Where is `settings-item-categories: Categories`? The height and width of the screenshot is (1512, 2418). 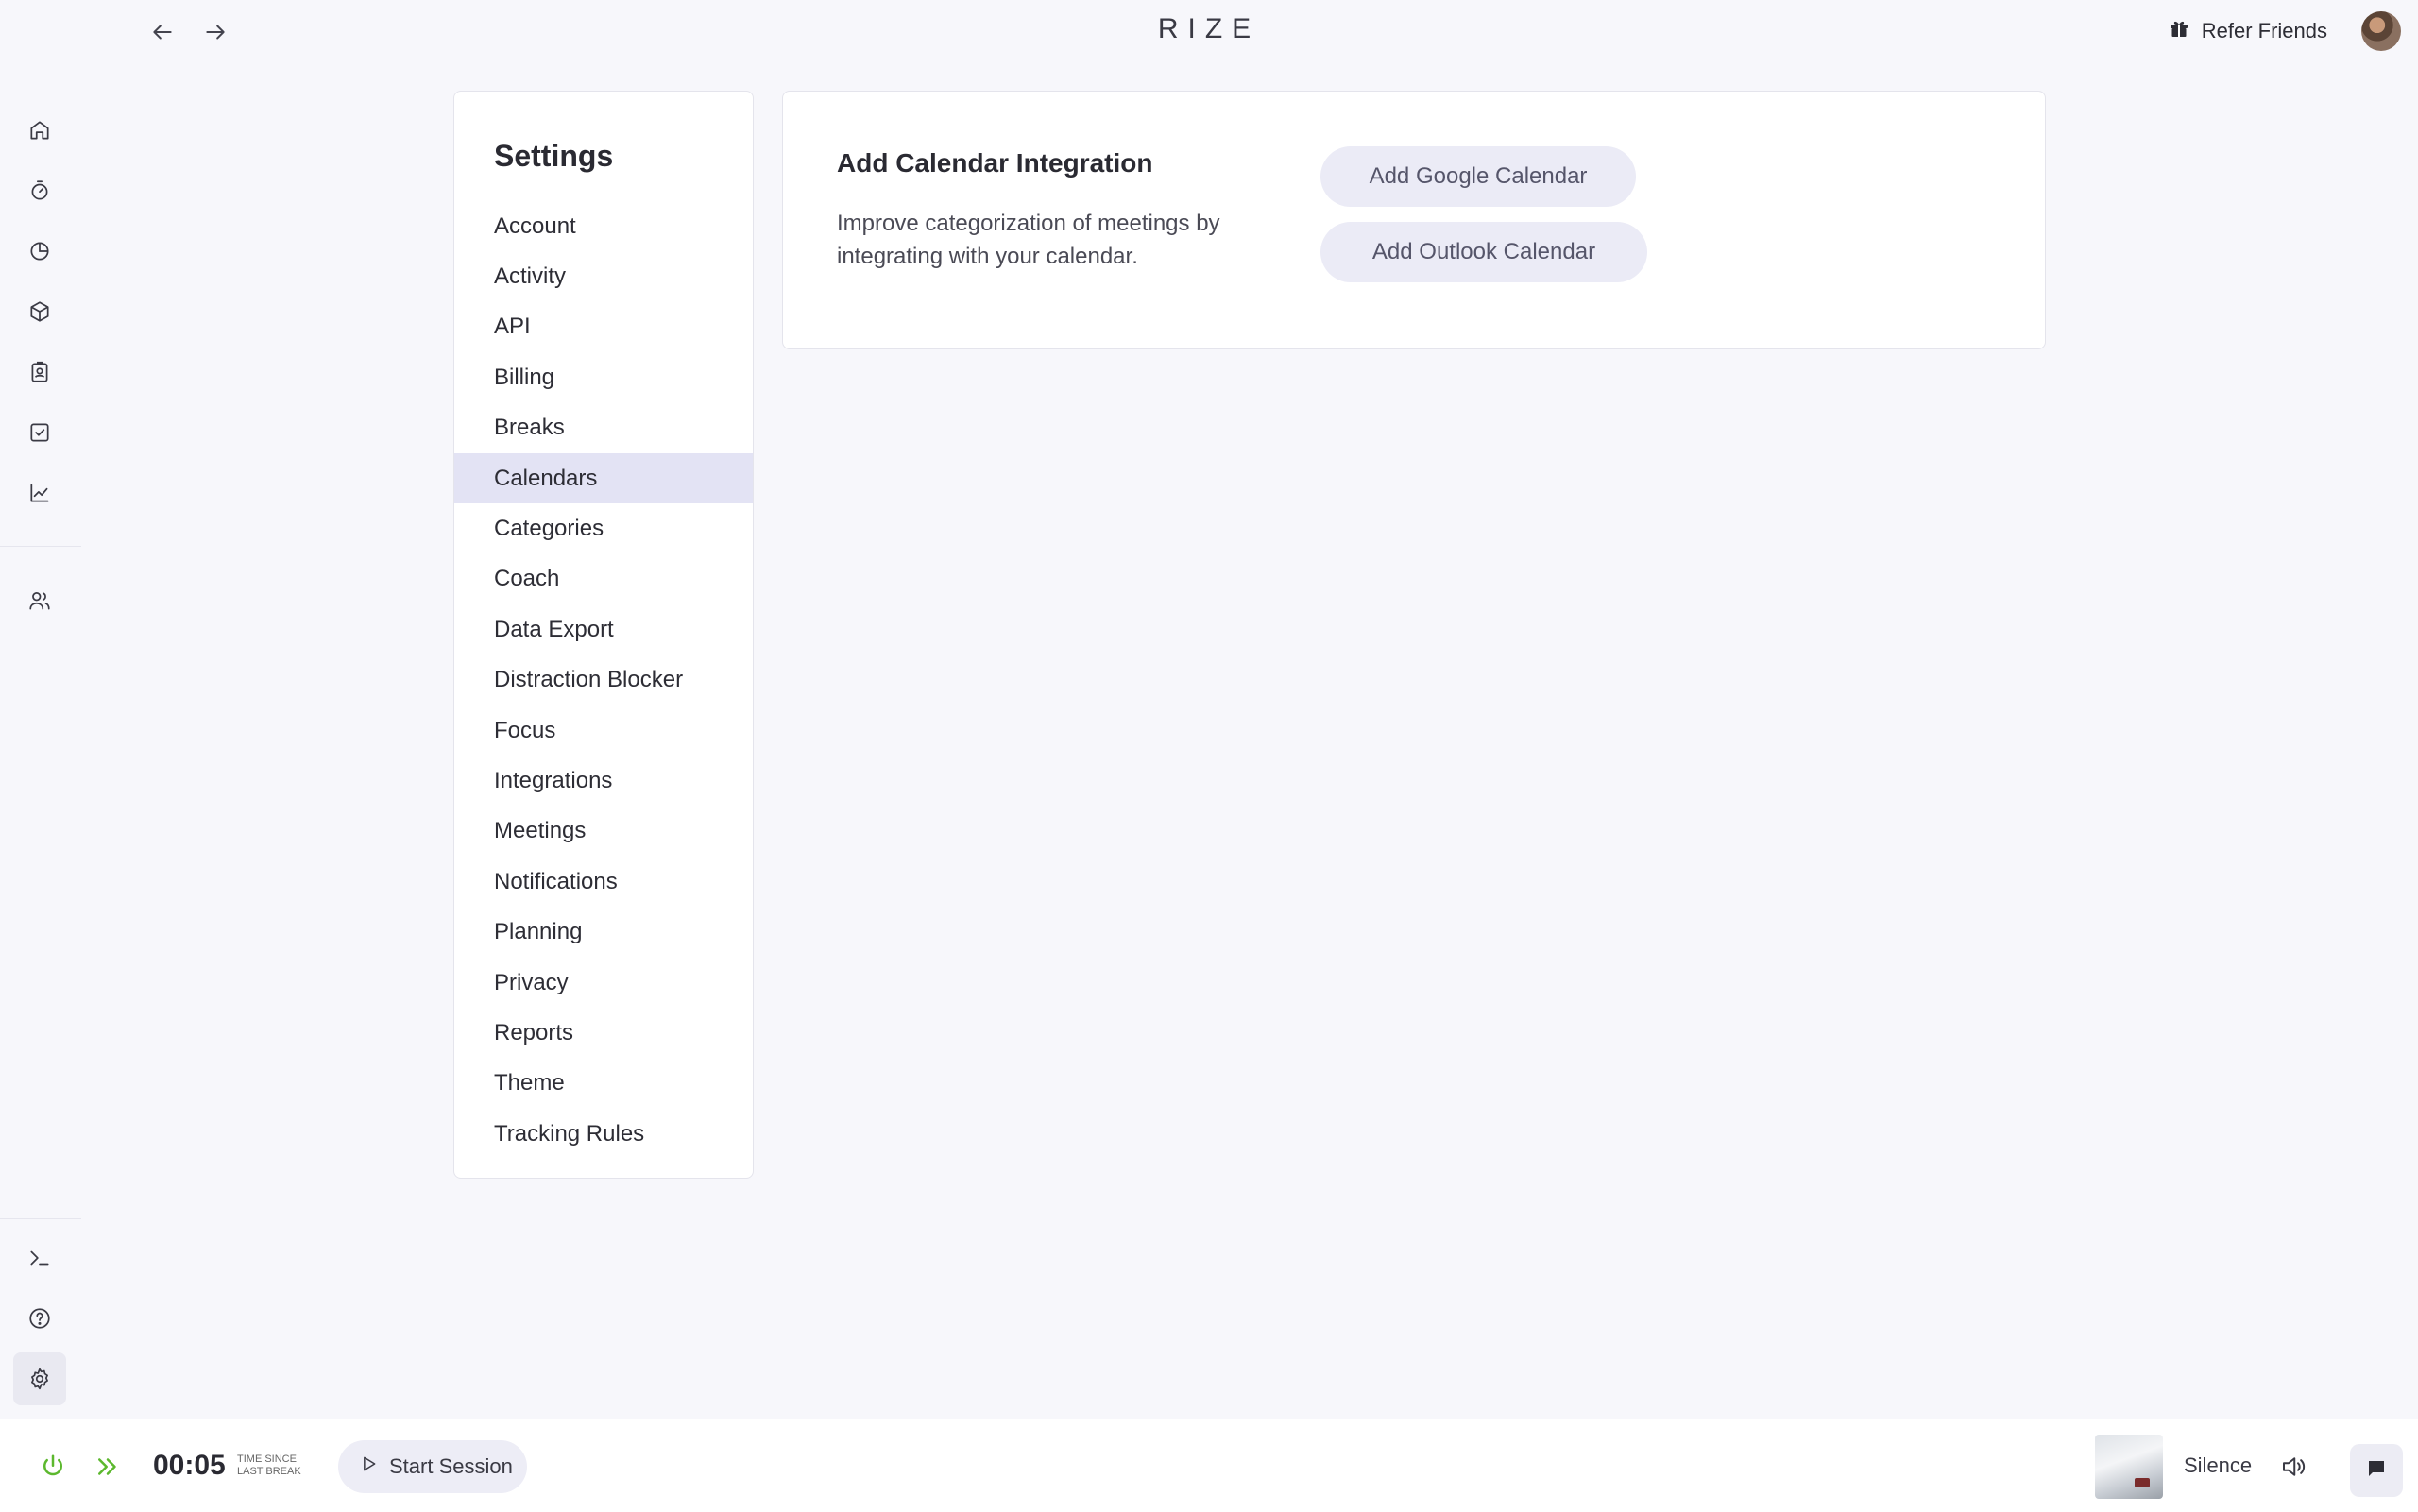
settings-item-categories: Categories is located at coordinates (603, 528).